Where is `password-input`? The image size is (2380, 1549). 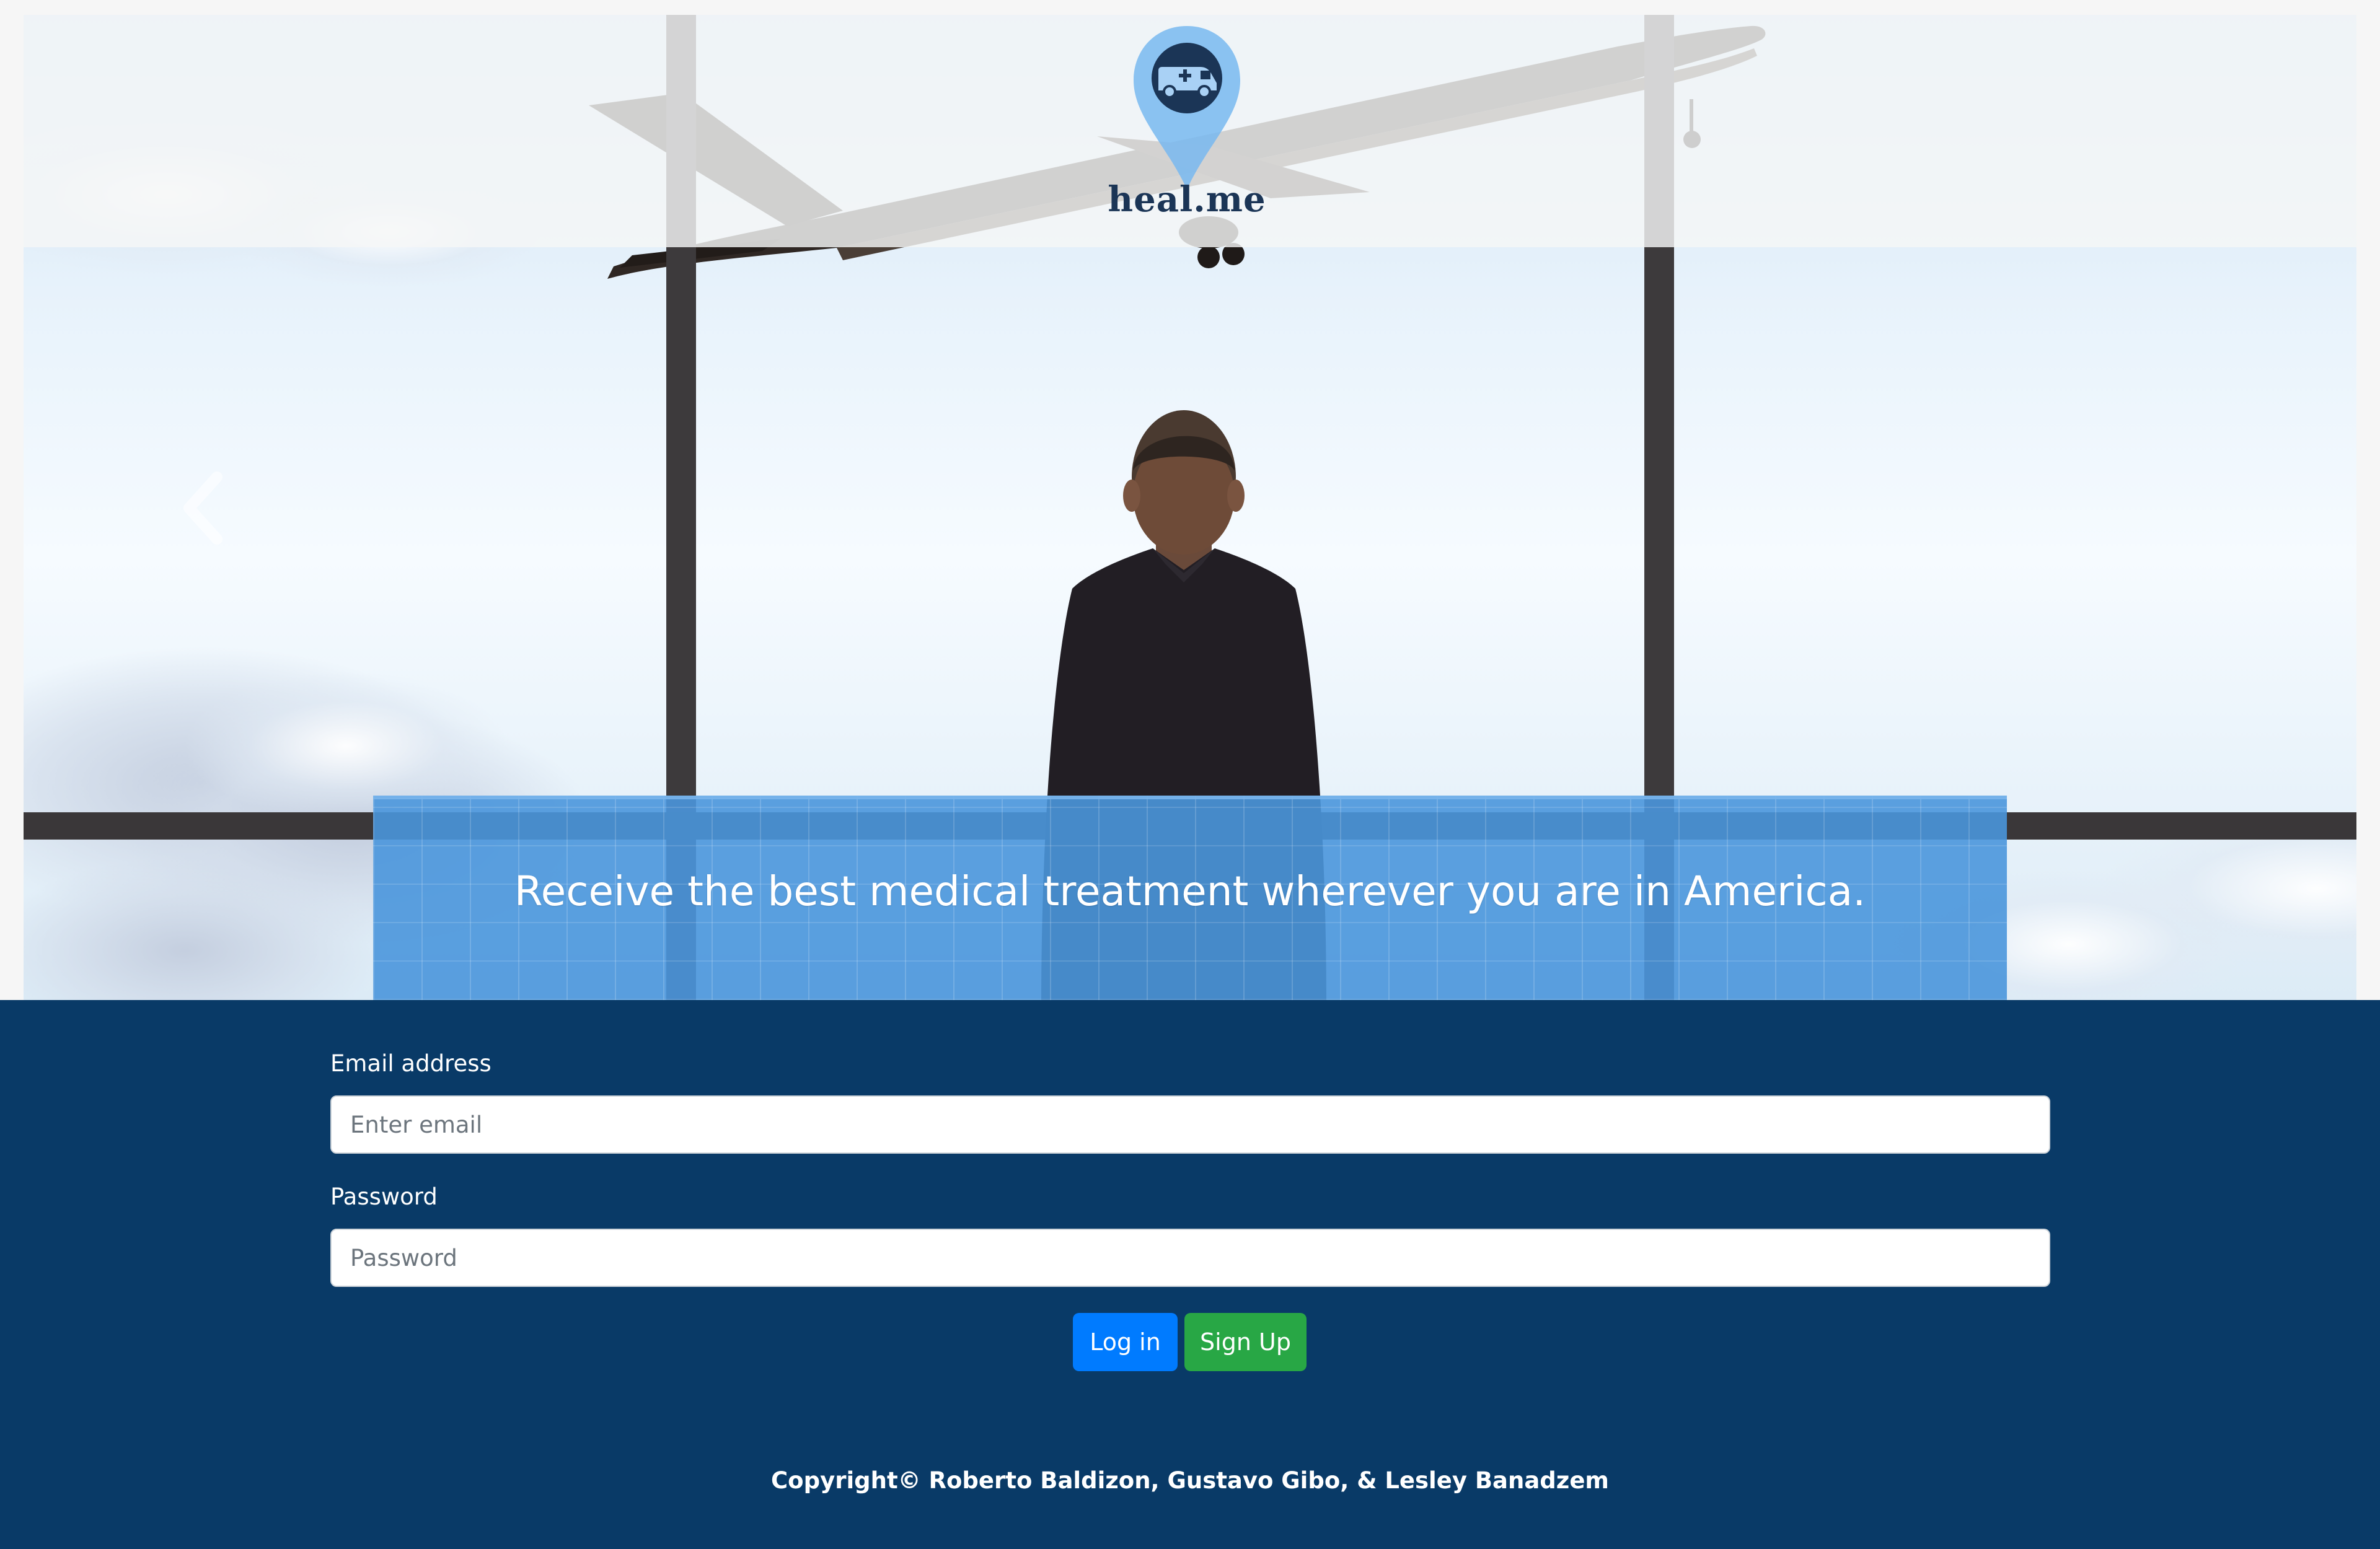 password-input is located at coordinates (1190, 1258).